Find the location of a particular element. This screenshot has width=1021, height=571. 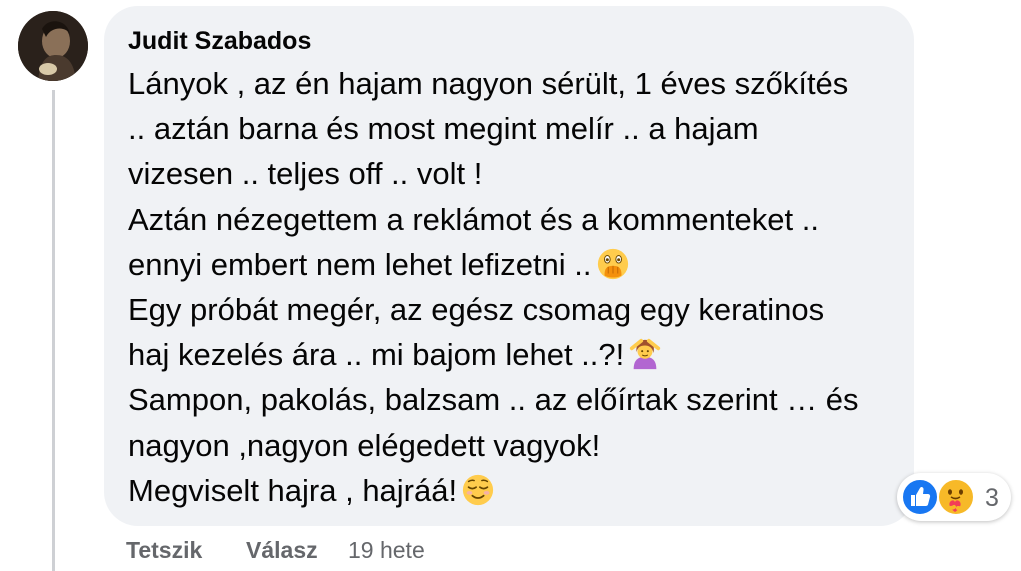

comment-line-text: nagyon ,nagyon elégedett vagyok! is located at coordinates (364, 445).